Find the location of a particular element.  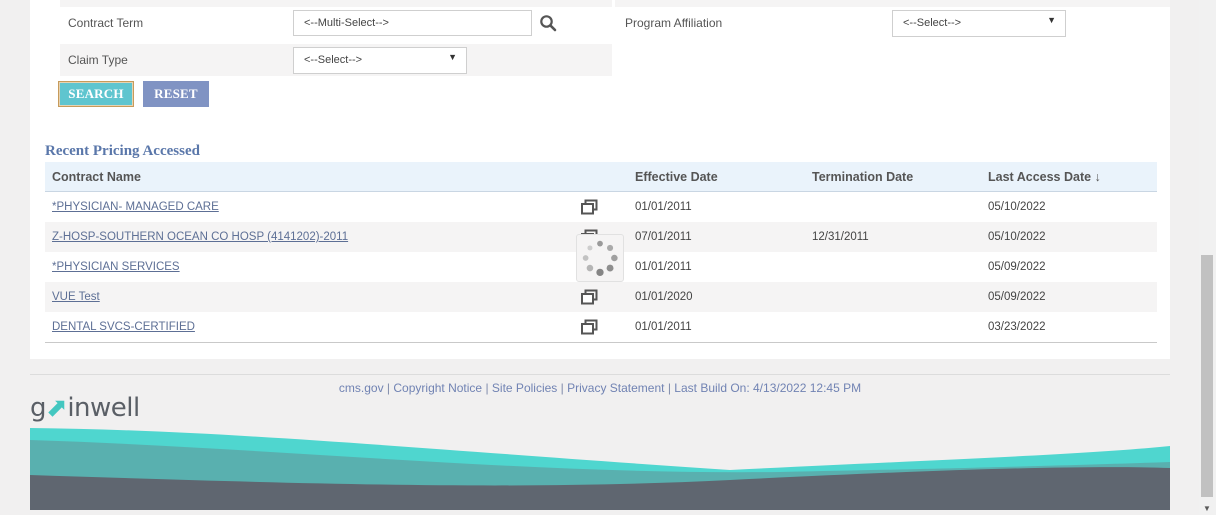

contract-term-multiselect: <--Multi-Select--> is located at coordinates (412, 23).